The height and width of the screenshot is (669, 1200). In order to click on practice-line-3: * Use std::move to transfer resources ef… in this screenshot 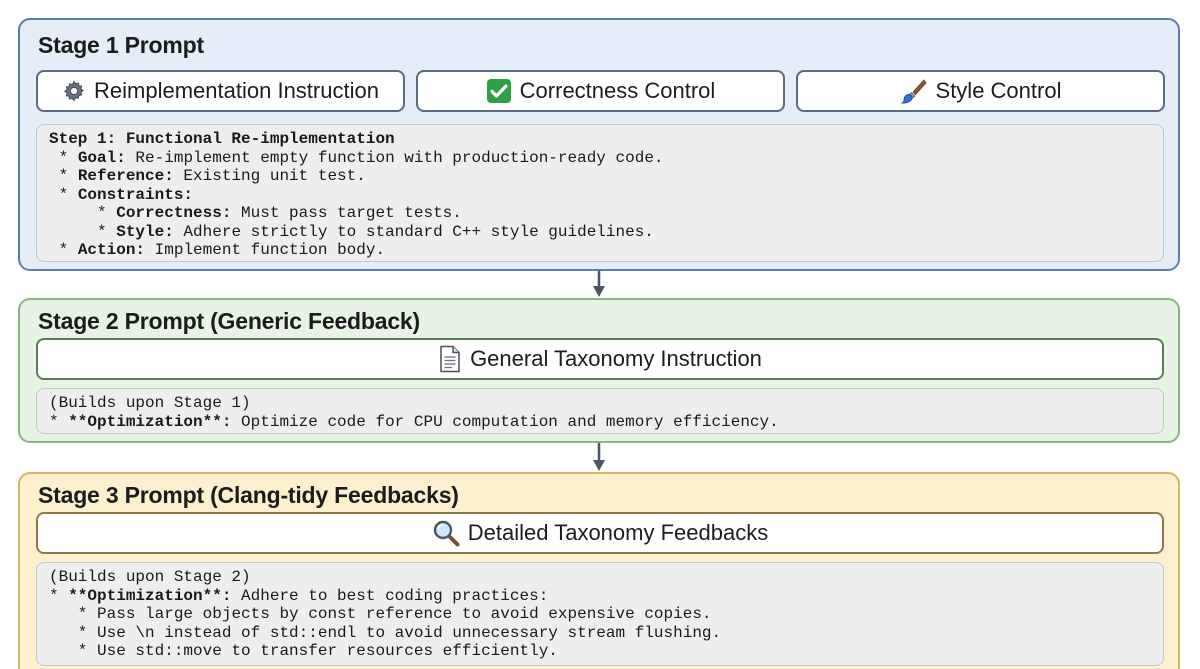, I will do `click(303, 651)`.